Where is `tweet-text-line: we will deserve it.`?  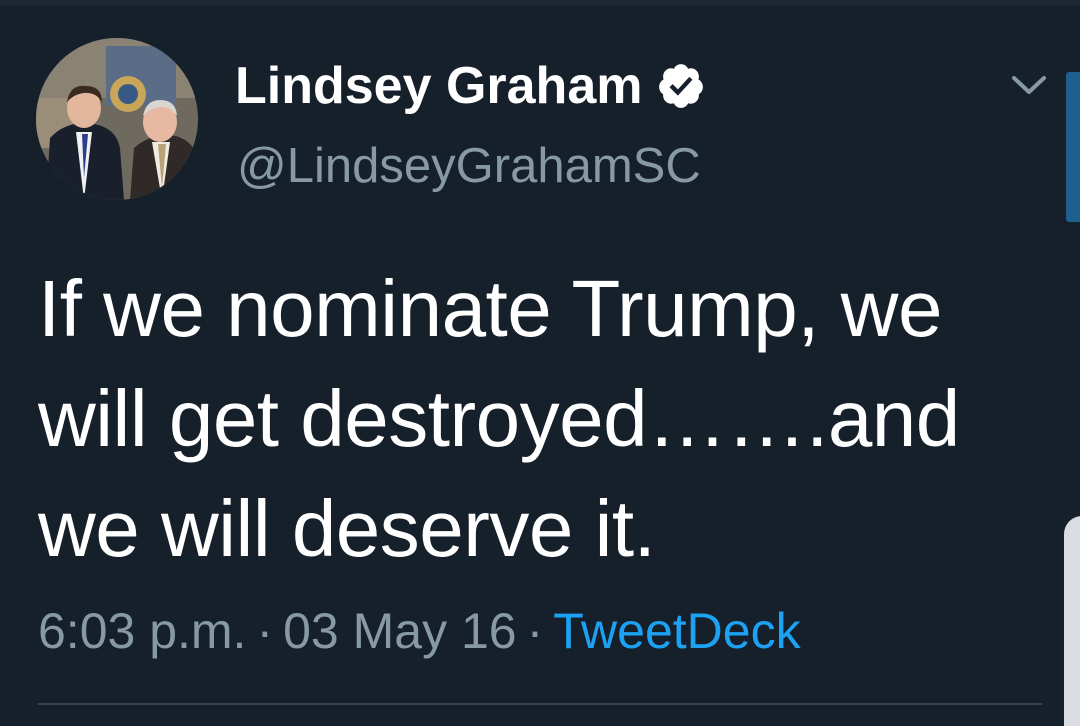
tweet-text-line: we will deserve it. is located at coordinates (347, 528).